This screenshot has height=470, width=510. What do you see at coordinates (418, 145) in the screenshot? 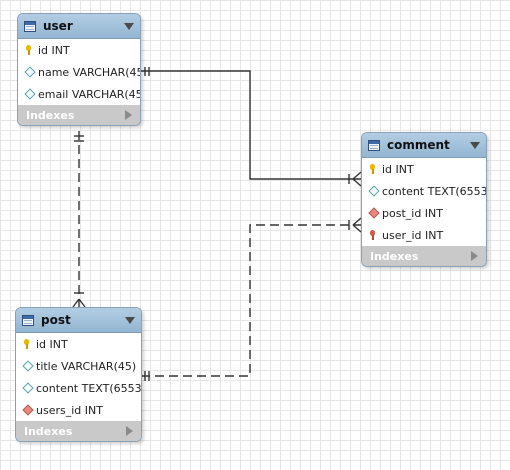
I see `table-comment-title: comment` at bounding box center [418, 145].